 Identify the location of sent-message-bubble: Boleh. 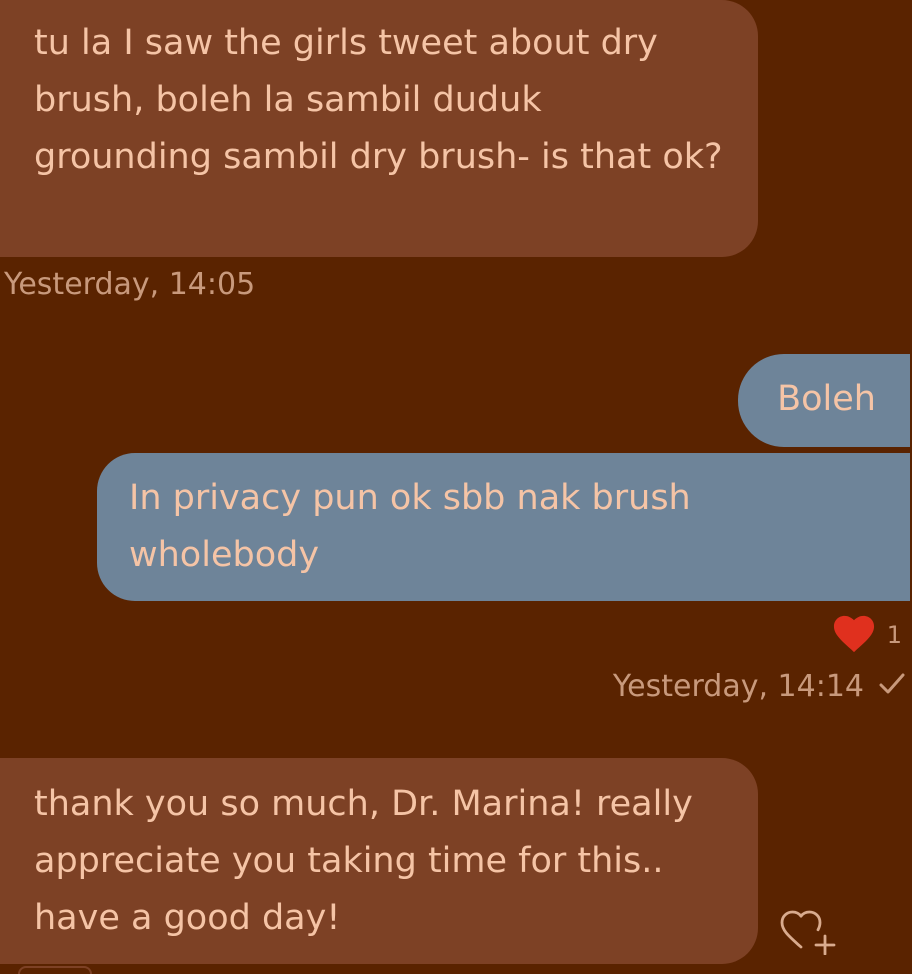
(824, 400).